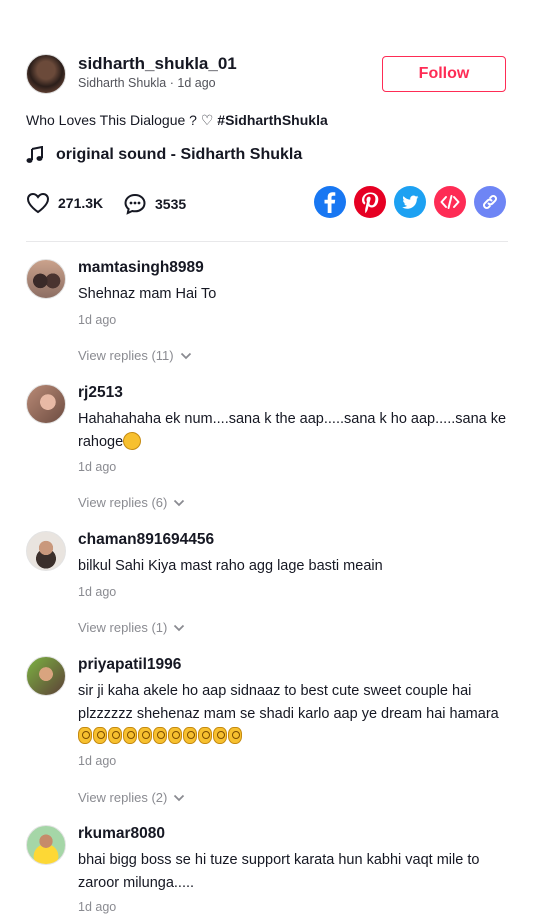  What do you see at coordinates (46, 74) in the screenshot?
I see `author-avatar` at bounding box center [46, 74].